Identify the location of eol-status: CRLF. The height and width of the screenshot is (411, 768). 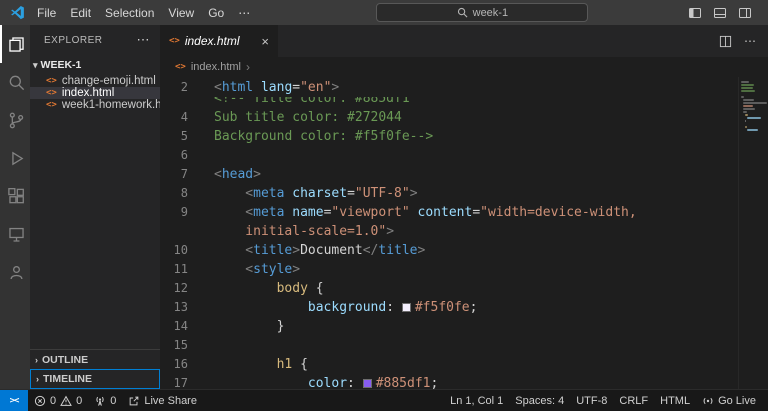
(633, 400).